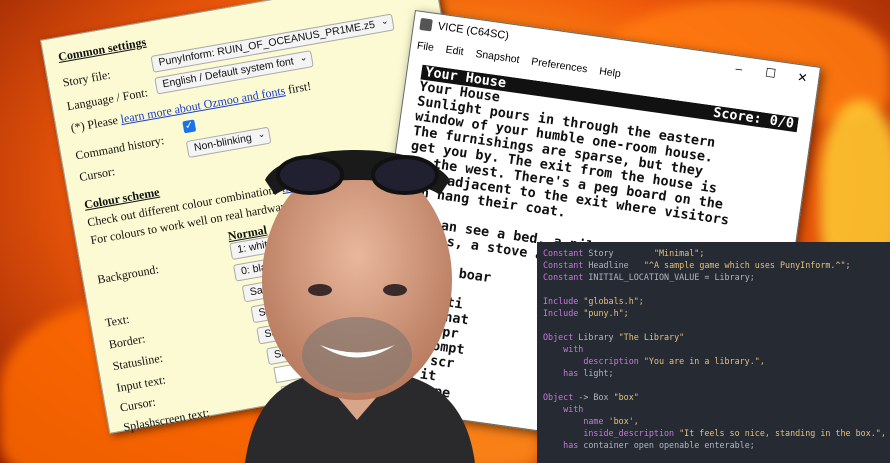 The height and width of the screenshot is (463, 890). Describe the element at coordinates (613, 301) in the screenshot. I see `code-token: "globals.h";` at that location.